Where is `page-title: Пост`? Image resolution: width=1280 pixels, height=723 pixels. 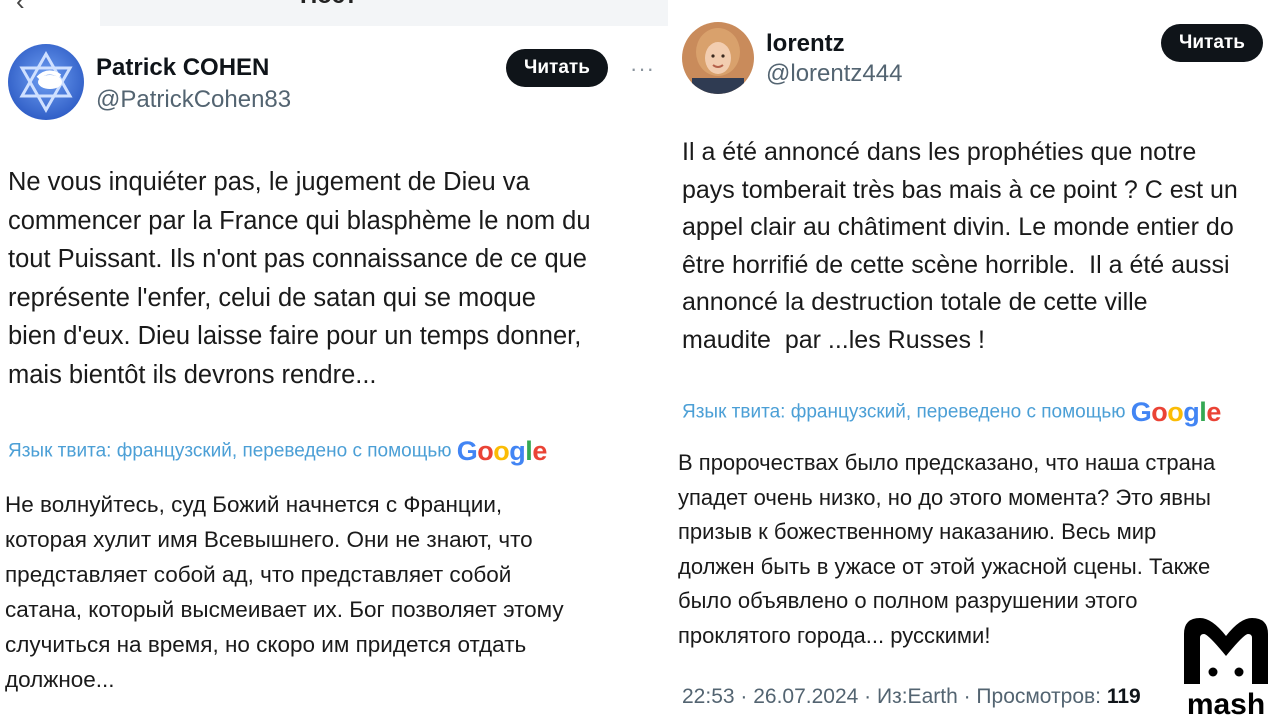
page-title: Пост is located at coordinates (328, 5).